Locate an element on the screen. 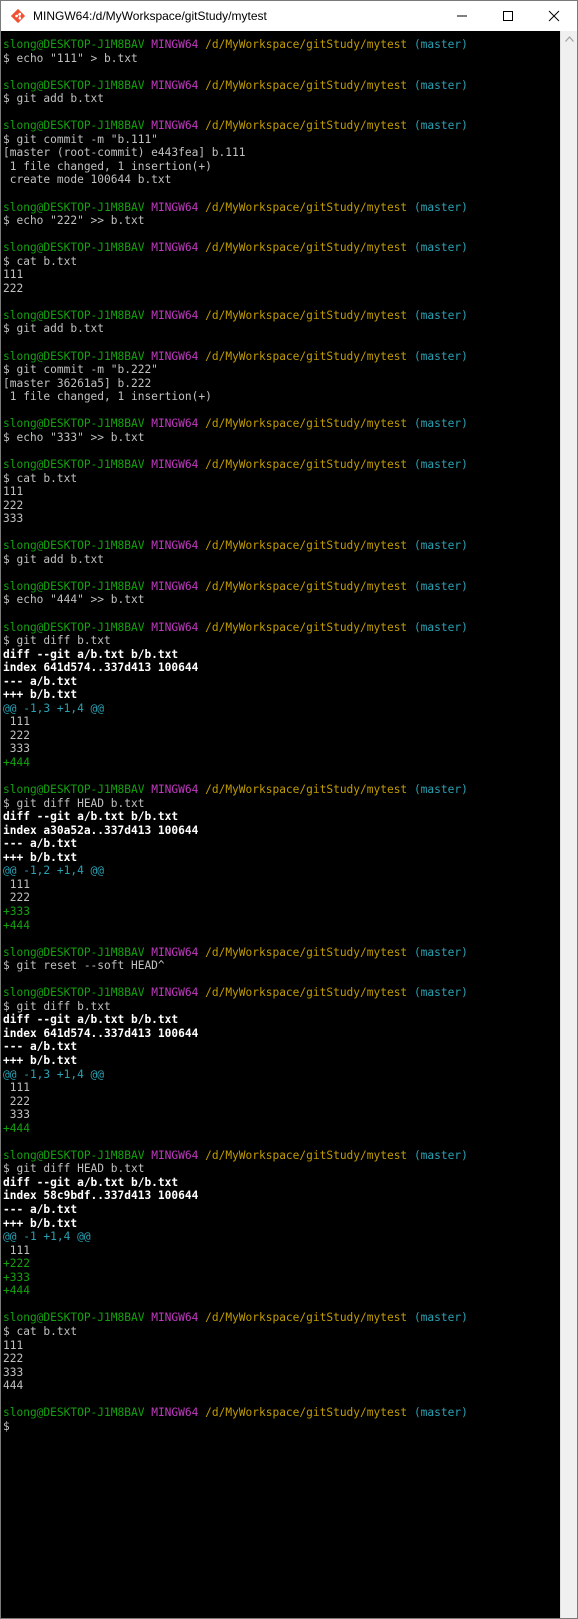 This screenshot has height=1619, width=578. window-controls is located at coordinates (508, 16).